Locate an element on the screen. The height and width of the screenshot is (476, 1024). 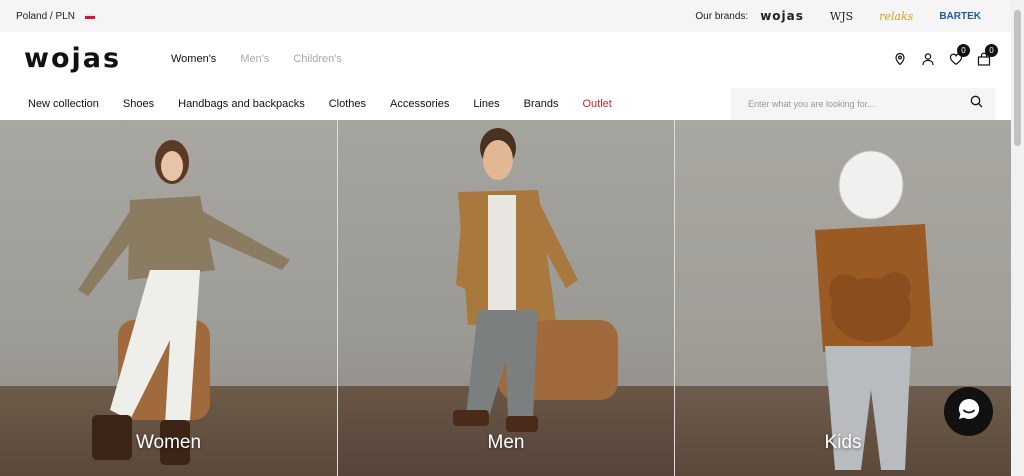
tab-mens: Men's is located at coordinates (254, 59).